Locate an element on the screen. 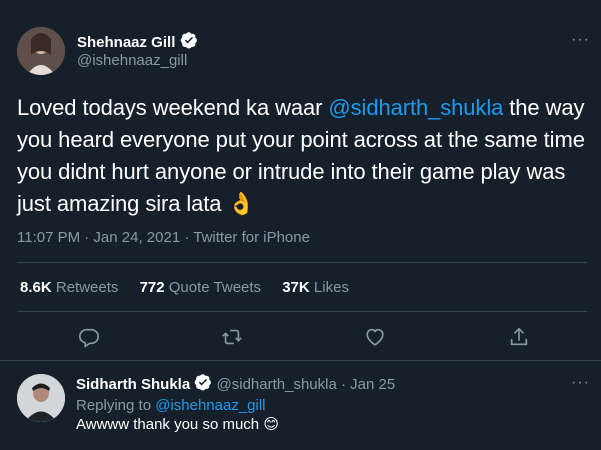 The height and width of the screenshot is (450, 601). share-button is located at coordinates (519, 337).